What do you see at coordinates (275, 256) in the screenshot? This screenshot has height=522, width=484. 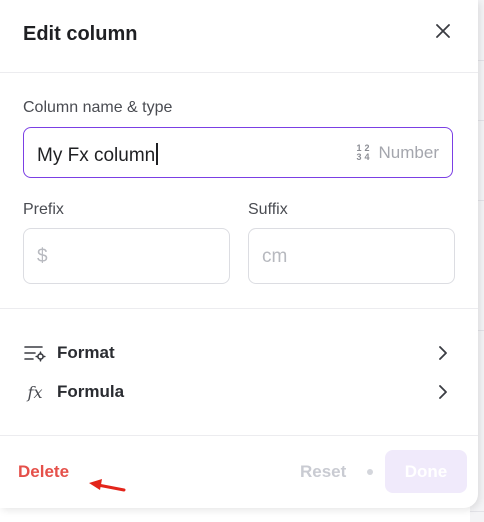 I see `suffix-placeholder: cm` at bounding box center [275, 256].